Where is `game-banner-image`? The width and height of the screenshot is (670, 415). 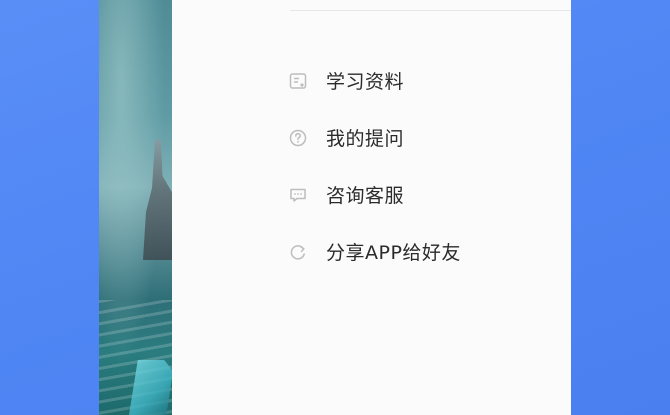
game-banner-image is located at coordinates (136, 207).